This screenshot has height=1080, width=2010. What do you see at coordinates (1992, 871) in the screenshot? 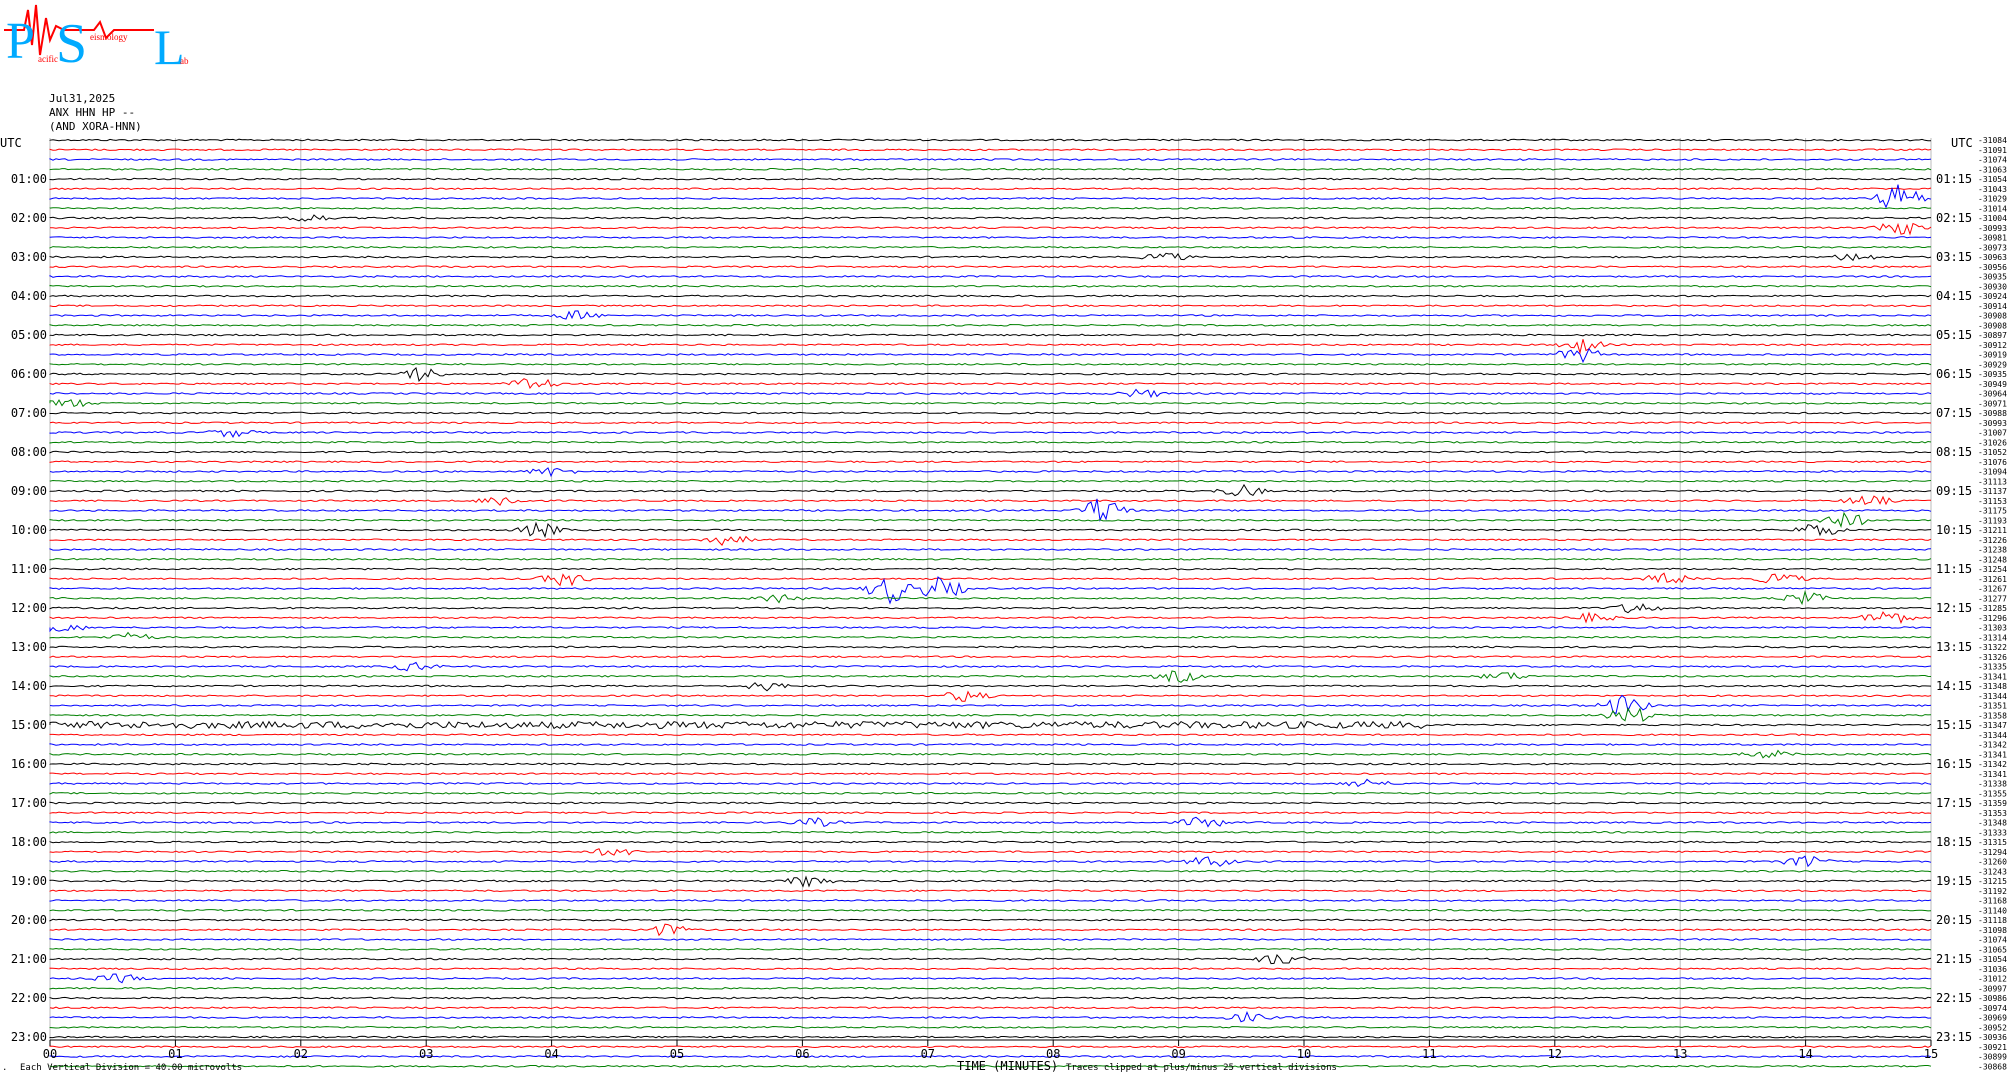
I see `trace-offset-label: -31243` at bounding box center [1992, 871].